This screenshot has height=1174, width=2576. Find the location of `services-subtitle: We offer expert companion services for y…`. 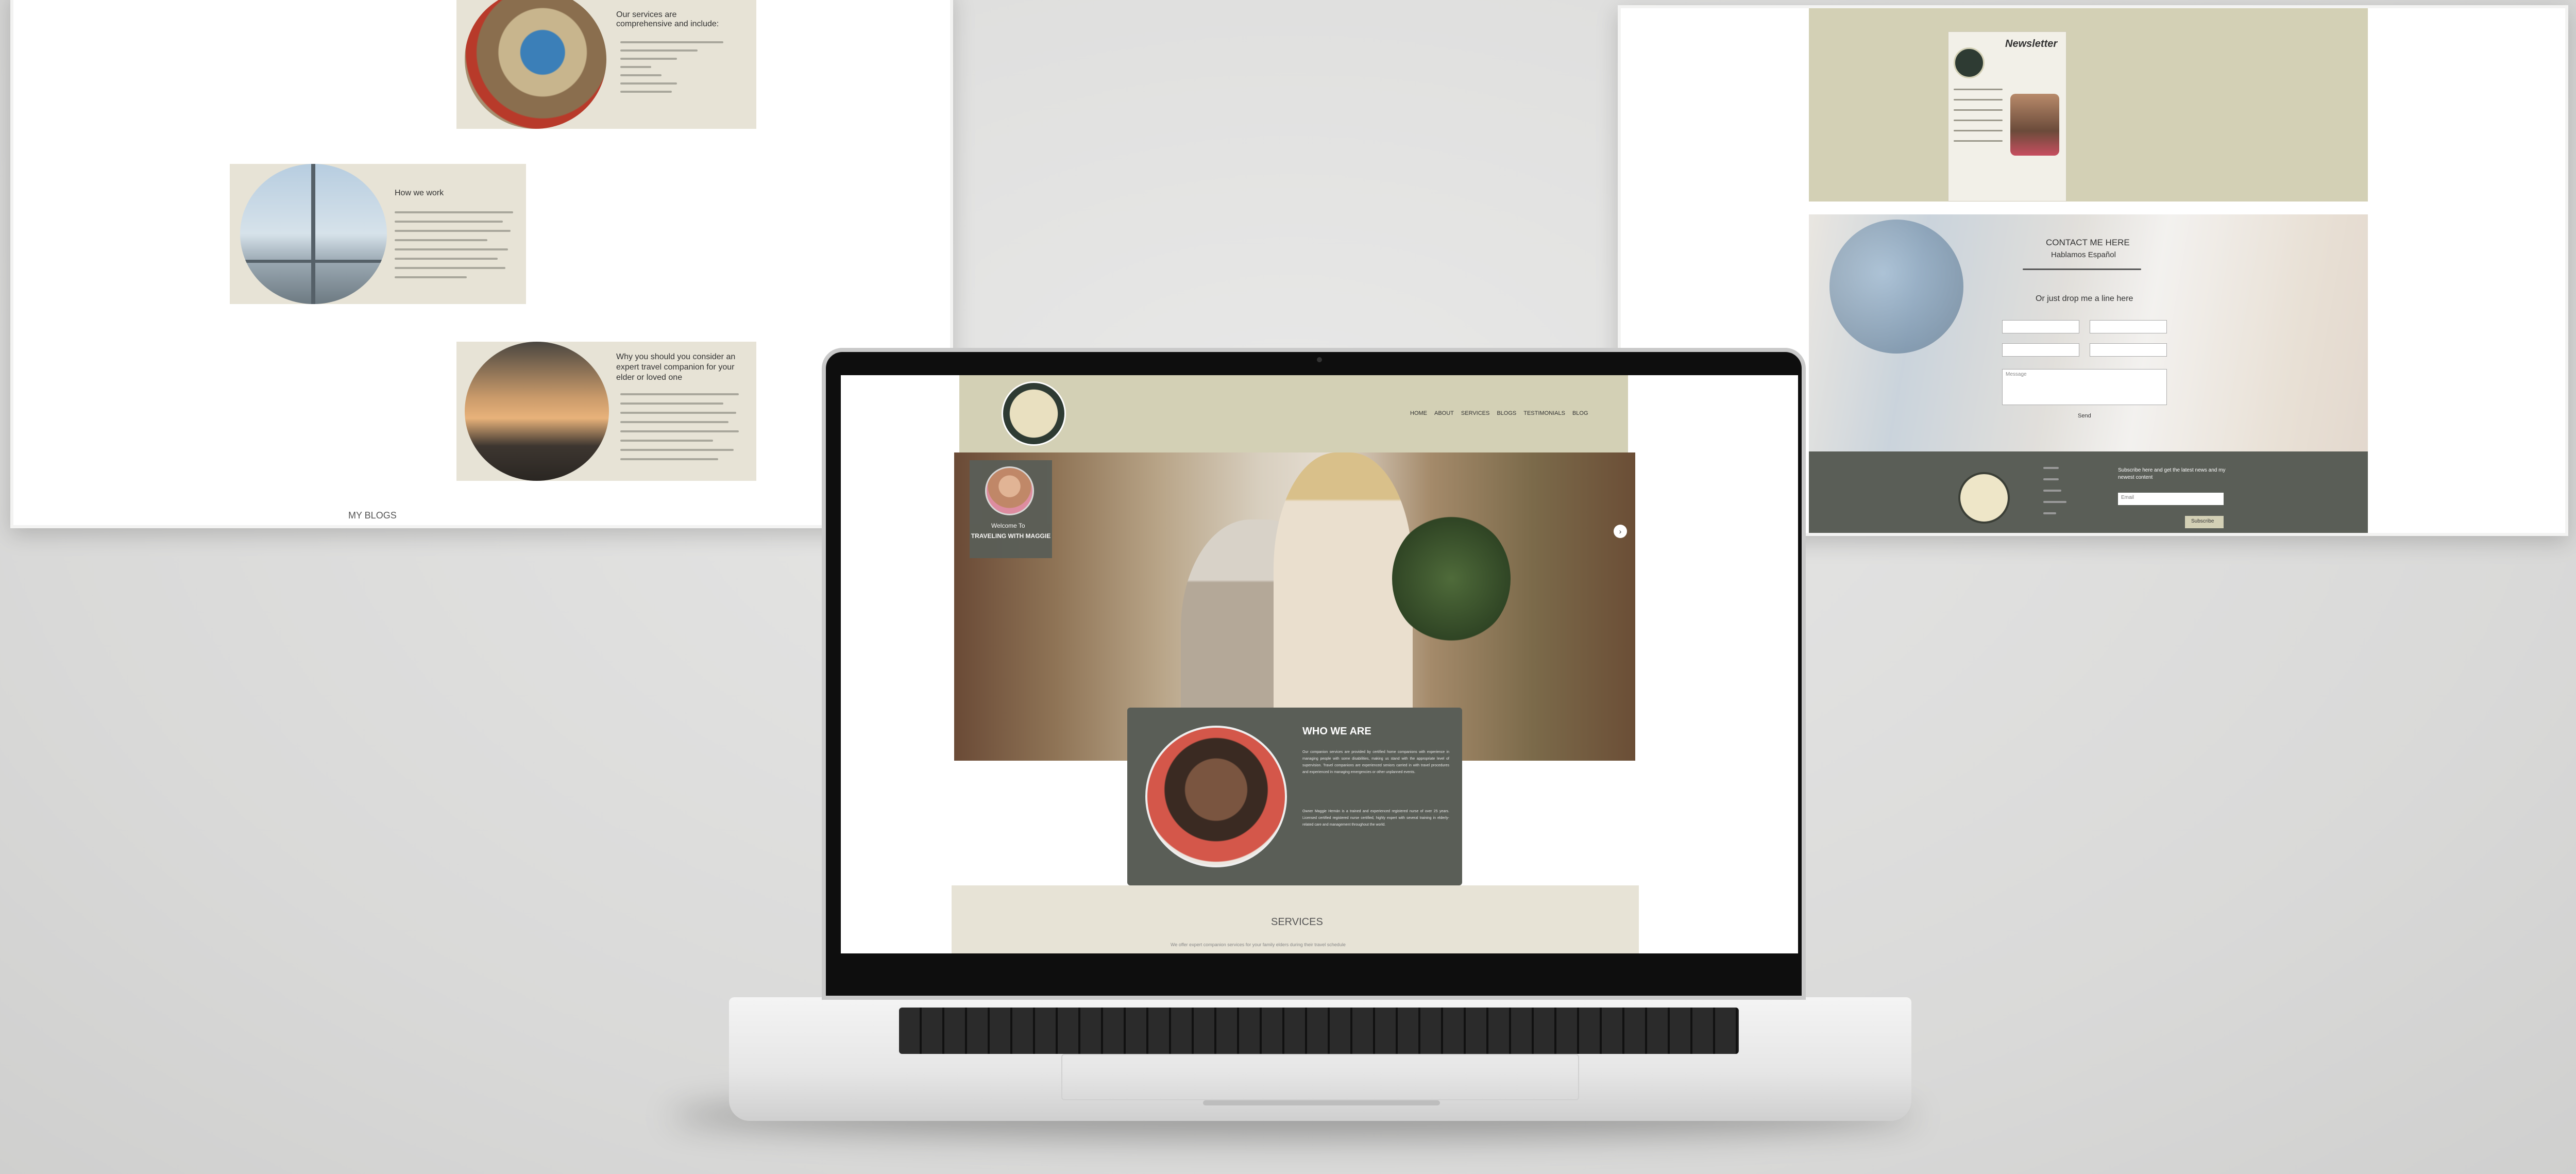

services-subtitle: We offer expert companion services for y… is located at coordinates (1258, 944).